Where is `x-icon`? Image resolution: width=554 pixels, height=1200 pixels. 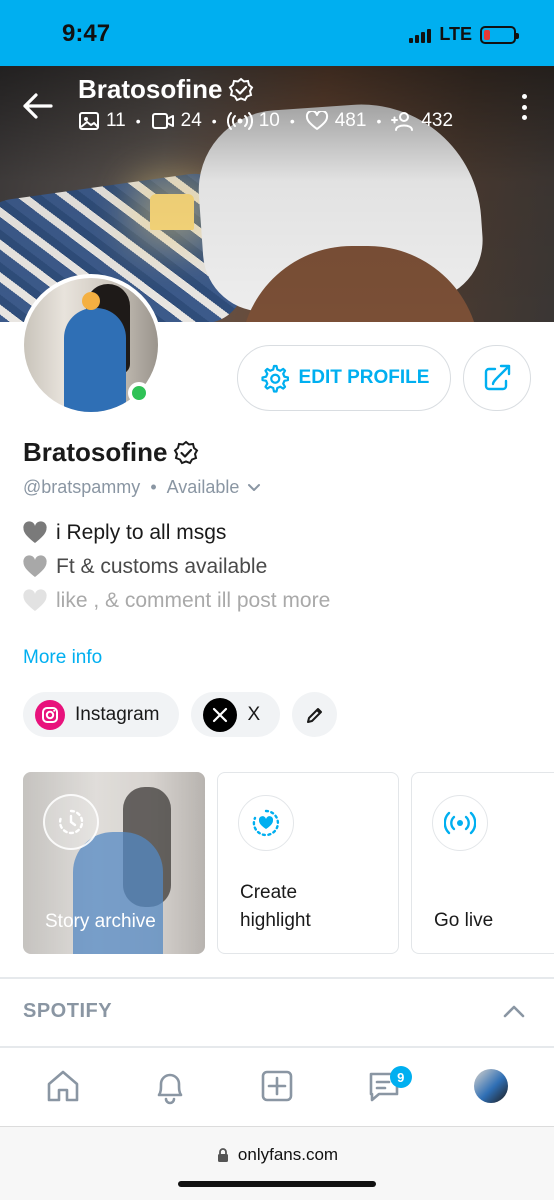 x-icon is located at coordinates (220, 714).